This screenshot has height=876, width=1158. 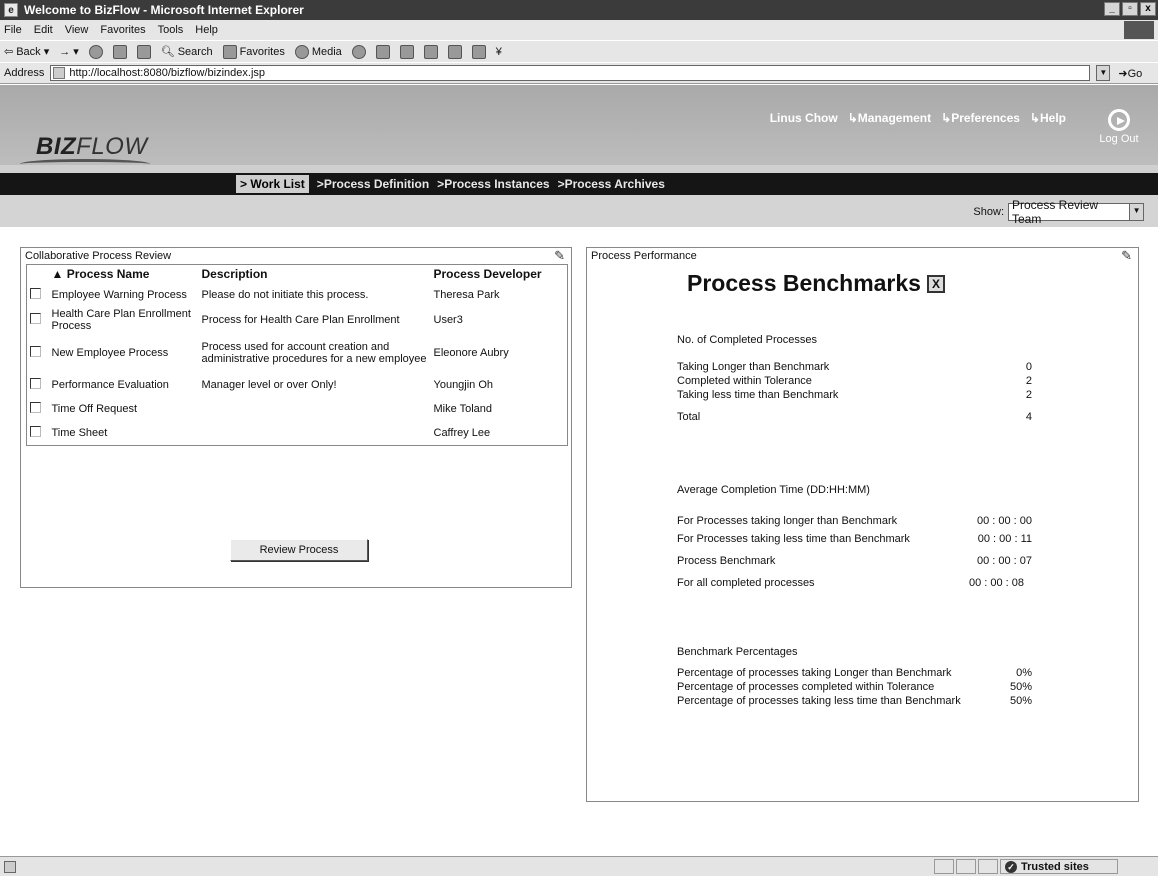 I want to click on checkbox-col-header, so click(x=38, y=274).